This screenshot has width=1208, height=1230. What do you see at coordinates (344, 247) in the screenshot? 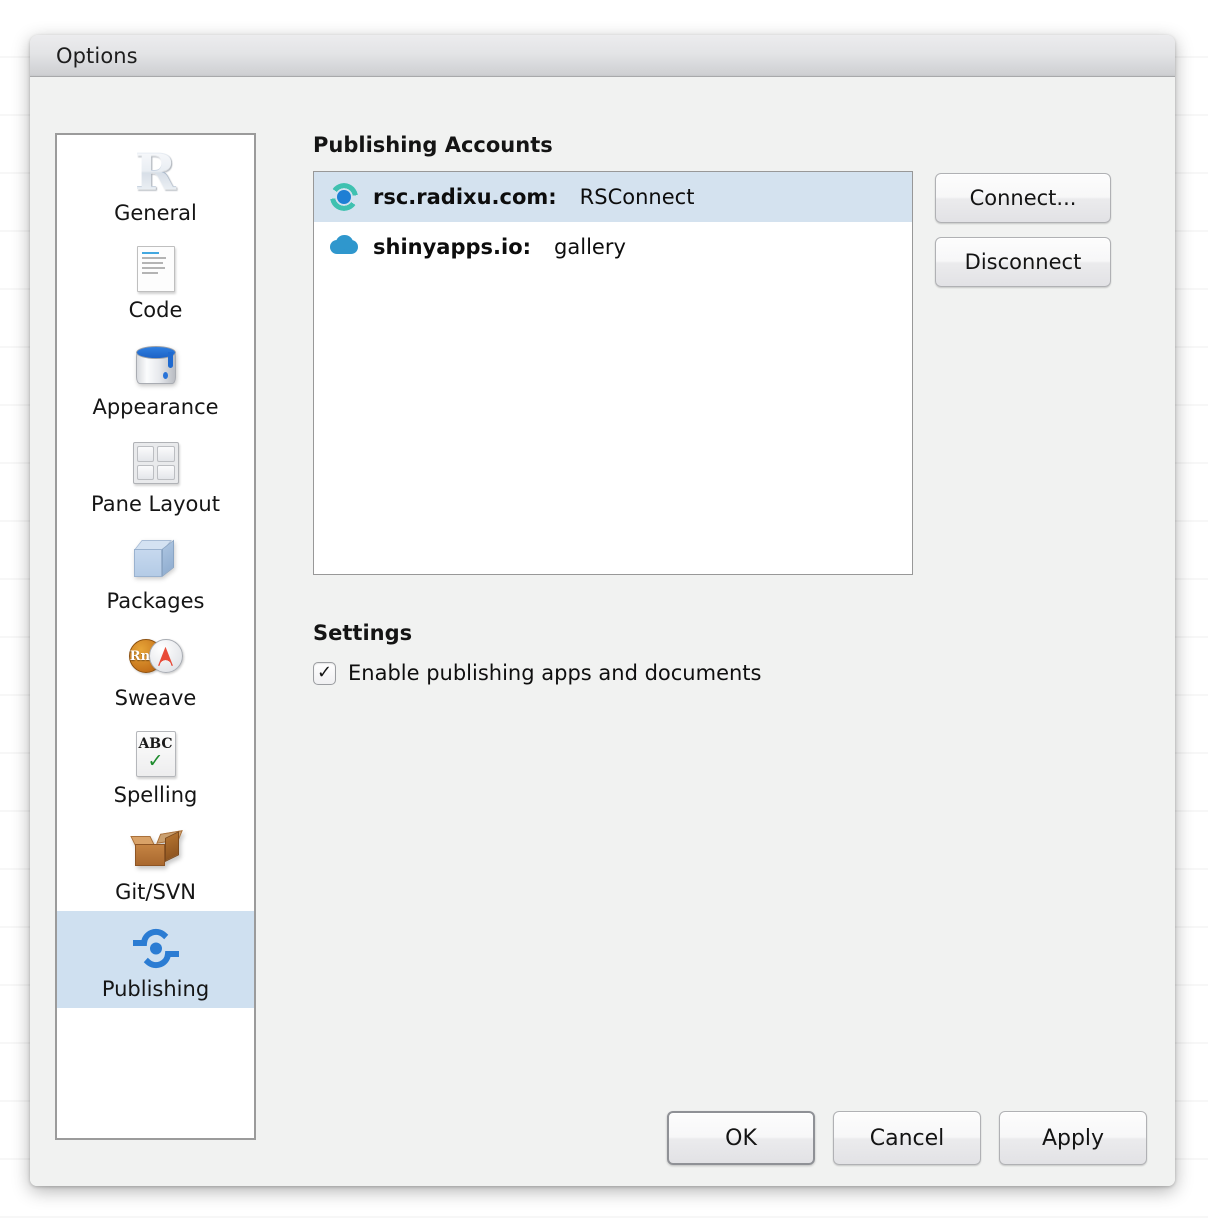
I see `shinyapps-cloud-icon` at bounding box center [344, 247].